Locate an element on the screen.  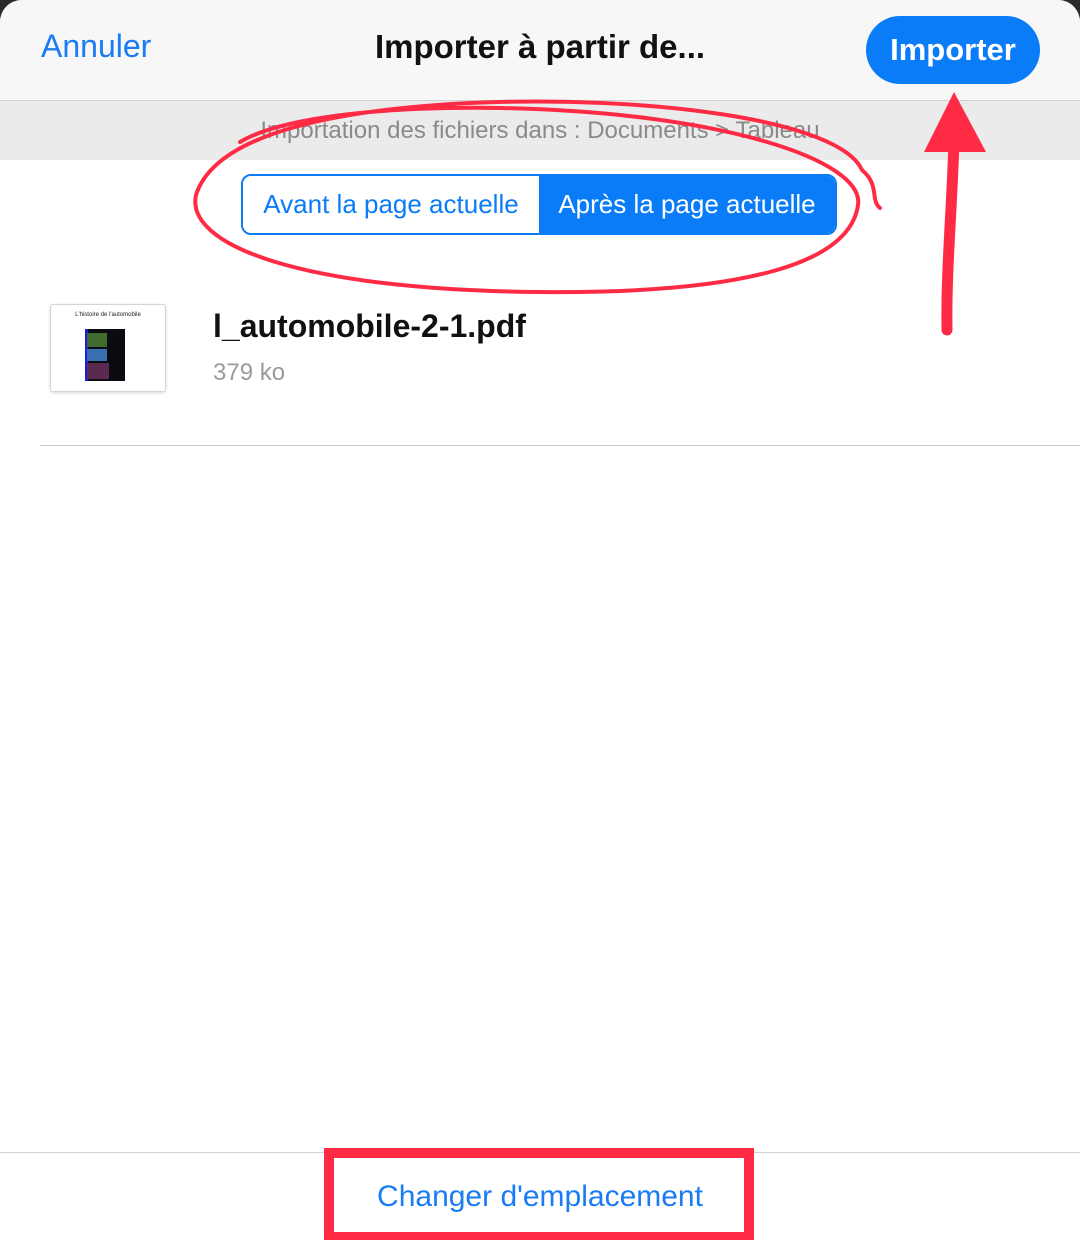
footer-bar: Changer d'emplacement is located at coordinates (540, 1196).